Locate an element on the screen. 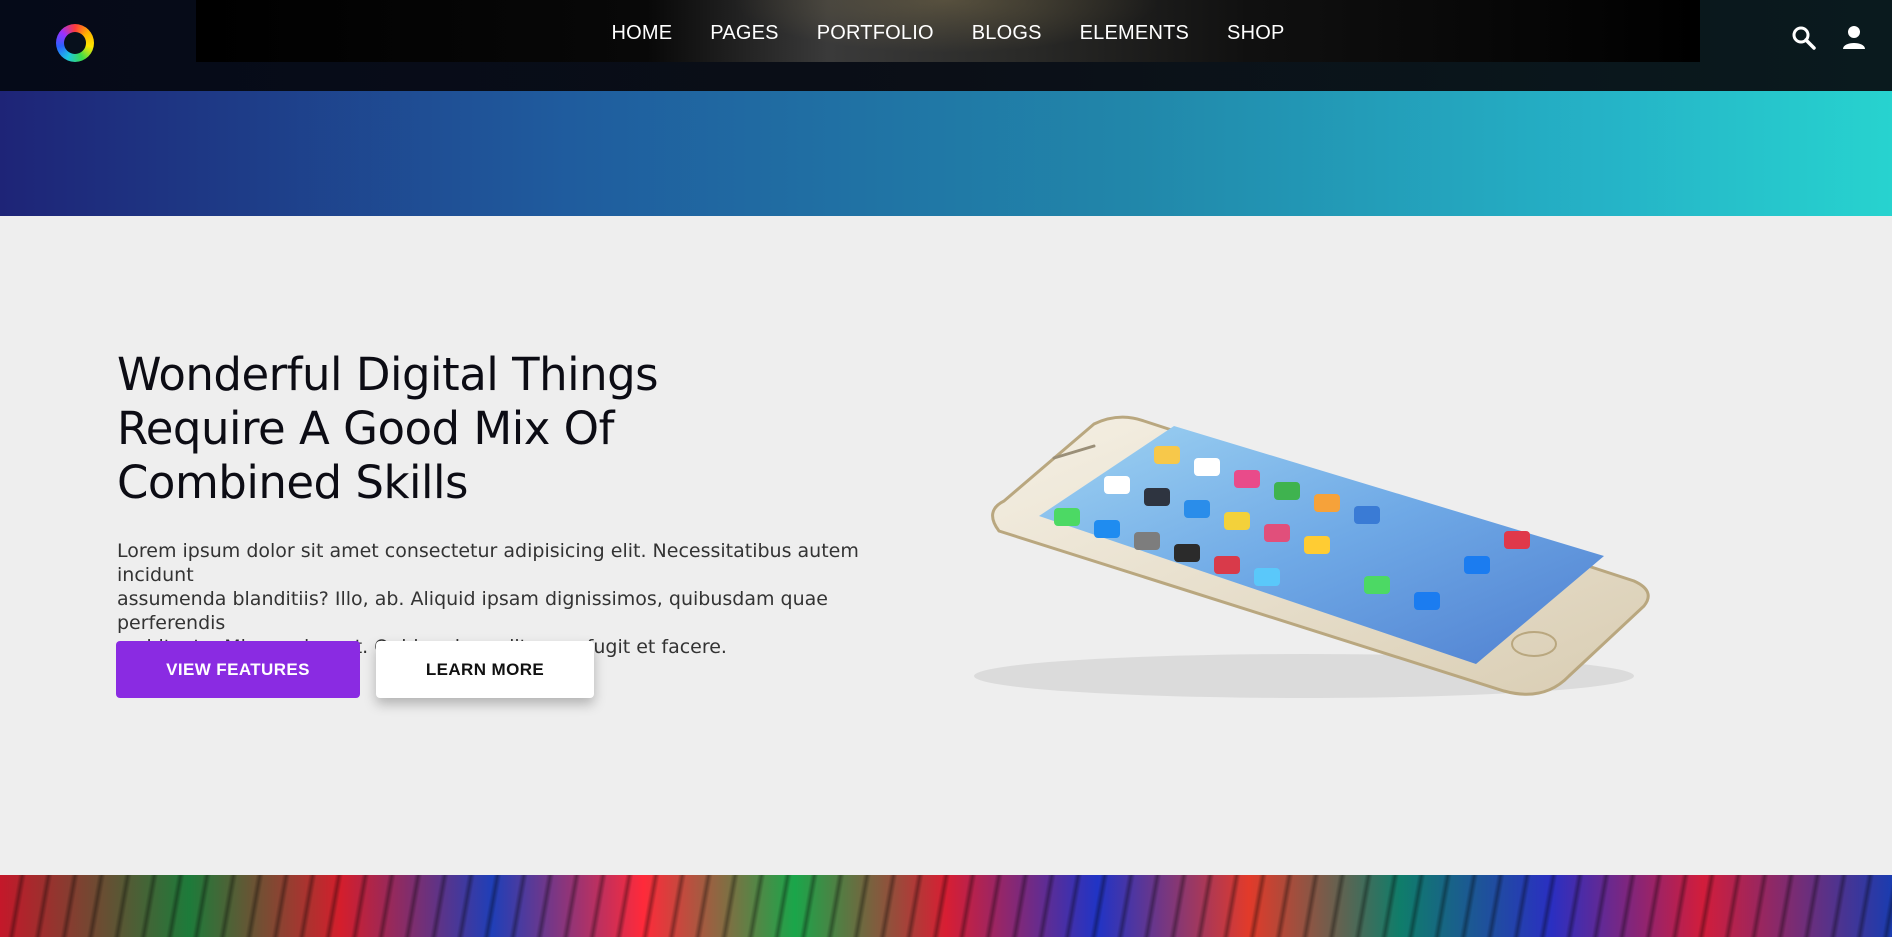 This screenshot has height=937, width=1892. view-features-button: VIEW FEATURES is located at coordinates (238, 669).